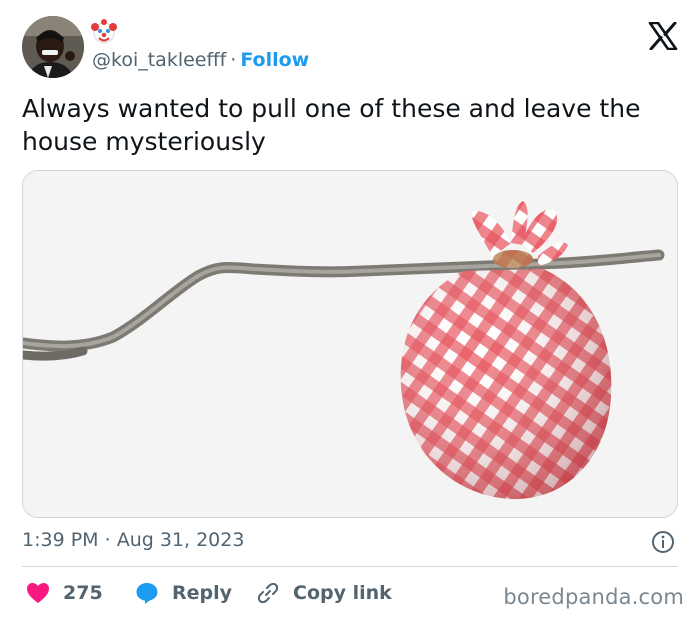  I want to click on watermark: boredpanda.com, so click(593, 597).